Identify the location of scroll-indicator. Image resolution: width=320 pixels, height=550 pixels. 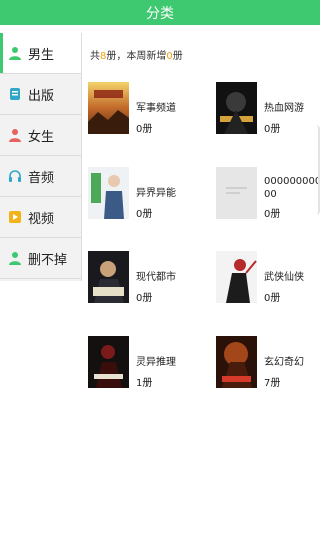
(318, 170).